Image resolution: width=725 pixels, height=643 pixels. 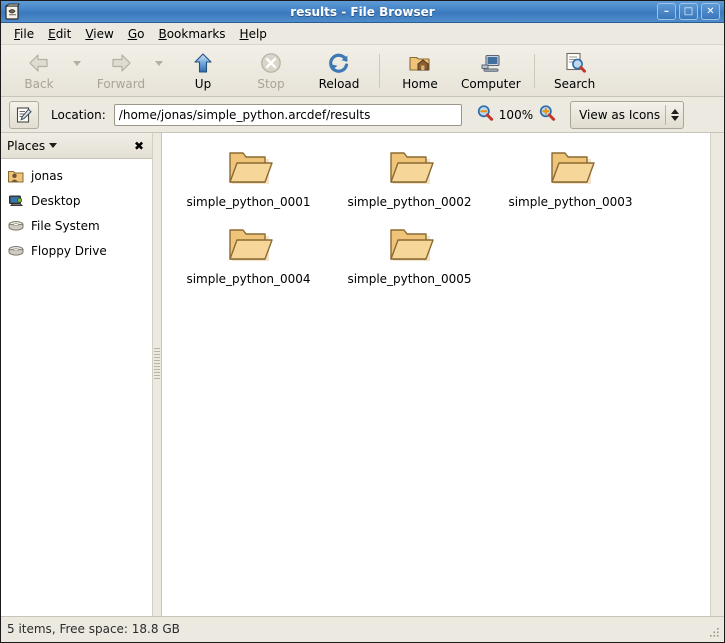 I want to click on maximize-button: □, so click(x=688, y=11).